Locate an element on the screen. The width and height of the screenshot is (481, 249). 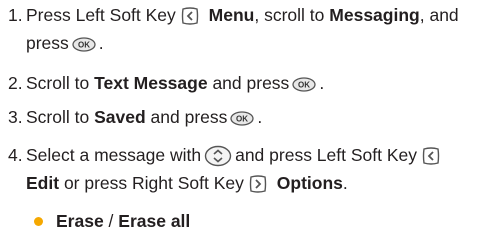
step-number: 3. is located at coordinates (15, 117).